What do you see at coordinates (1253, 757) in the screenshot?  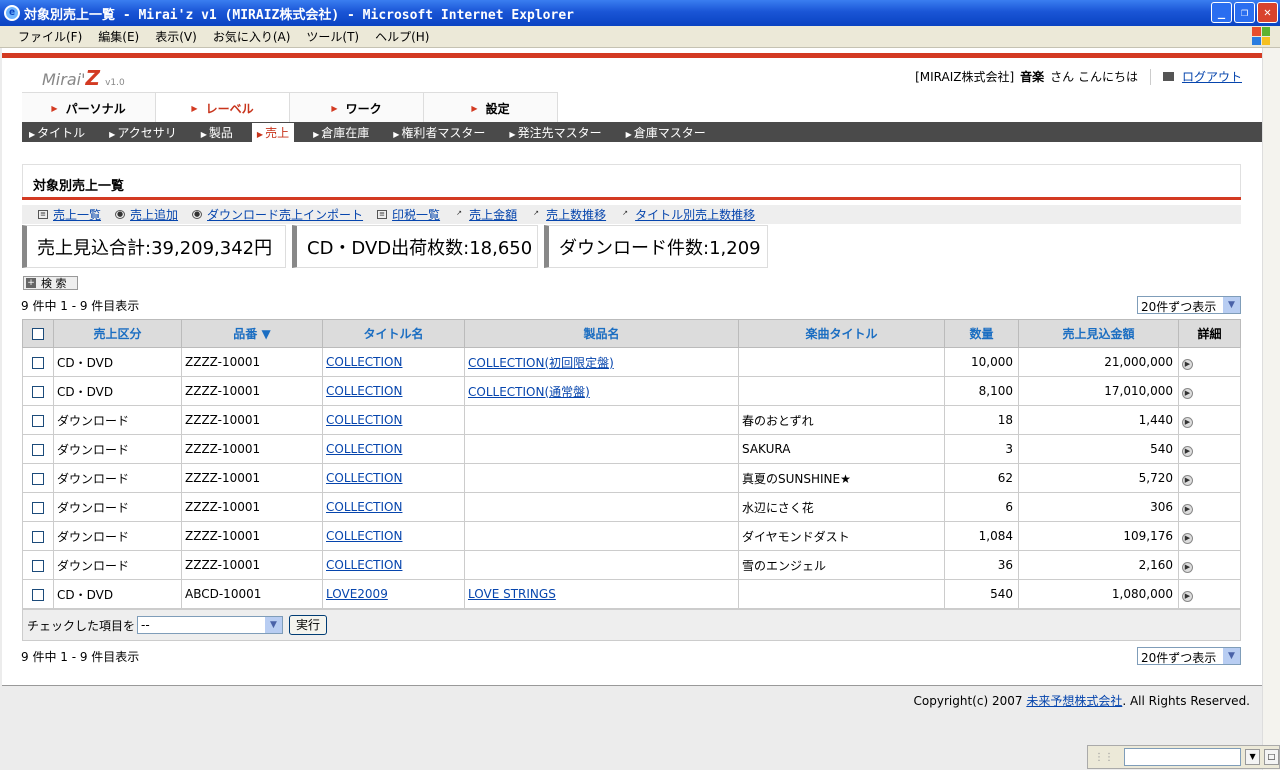 I see `chevron-down-icon: ▼` at bounding box center [1253, 757].